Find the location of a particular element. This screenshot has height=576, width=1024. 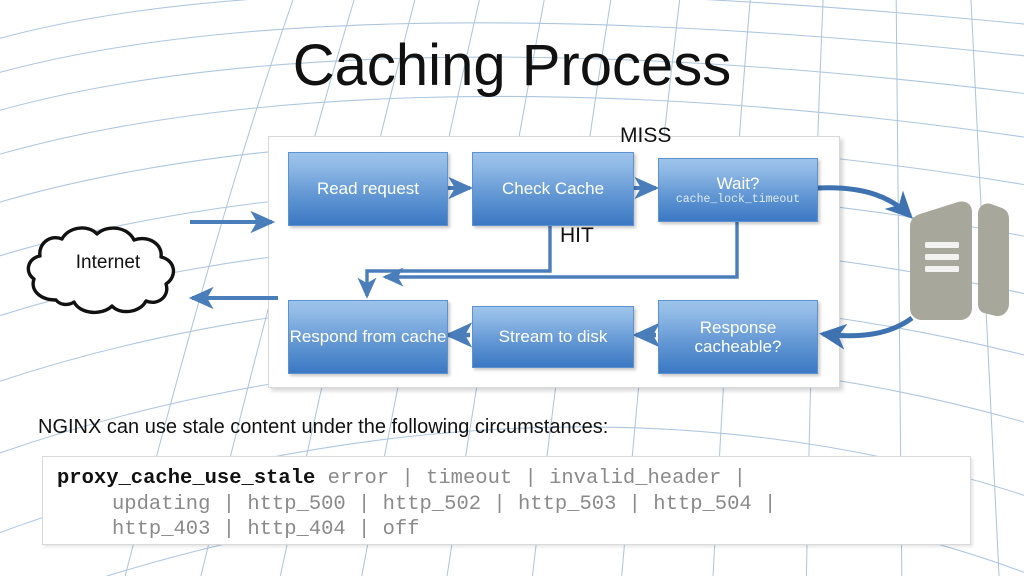

flow-box-read-request: Read request is located at coordinates (368, 189).